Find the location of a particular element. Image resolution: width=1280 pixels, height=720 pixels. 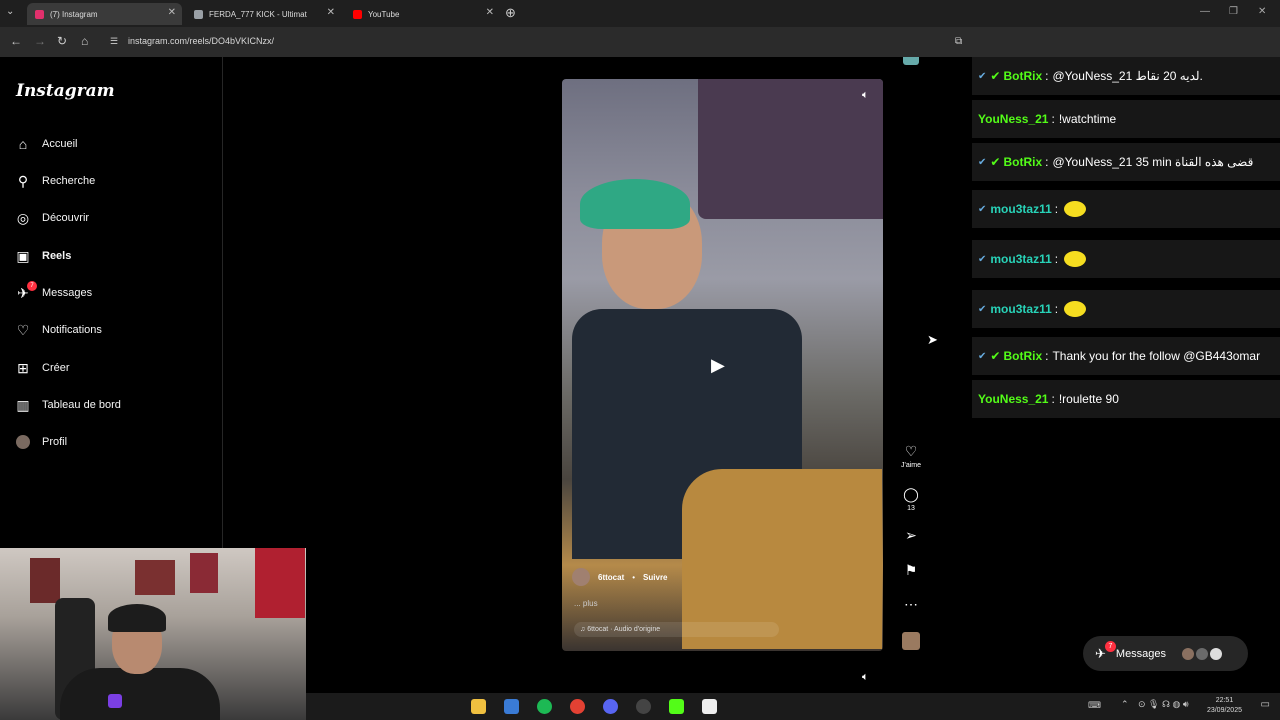

kick-favicon-icon is located at coordinates (198, 14).